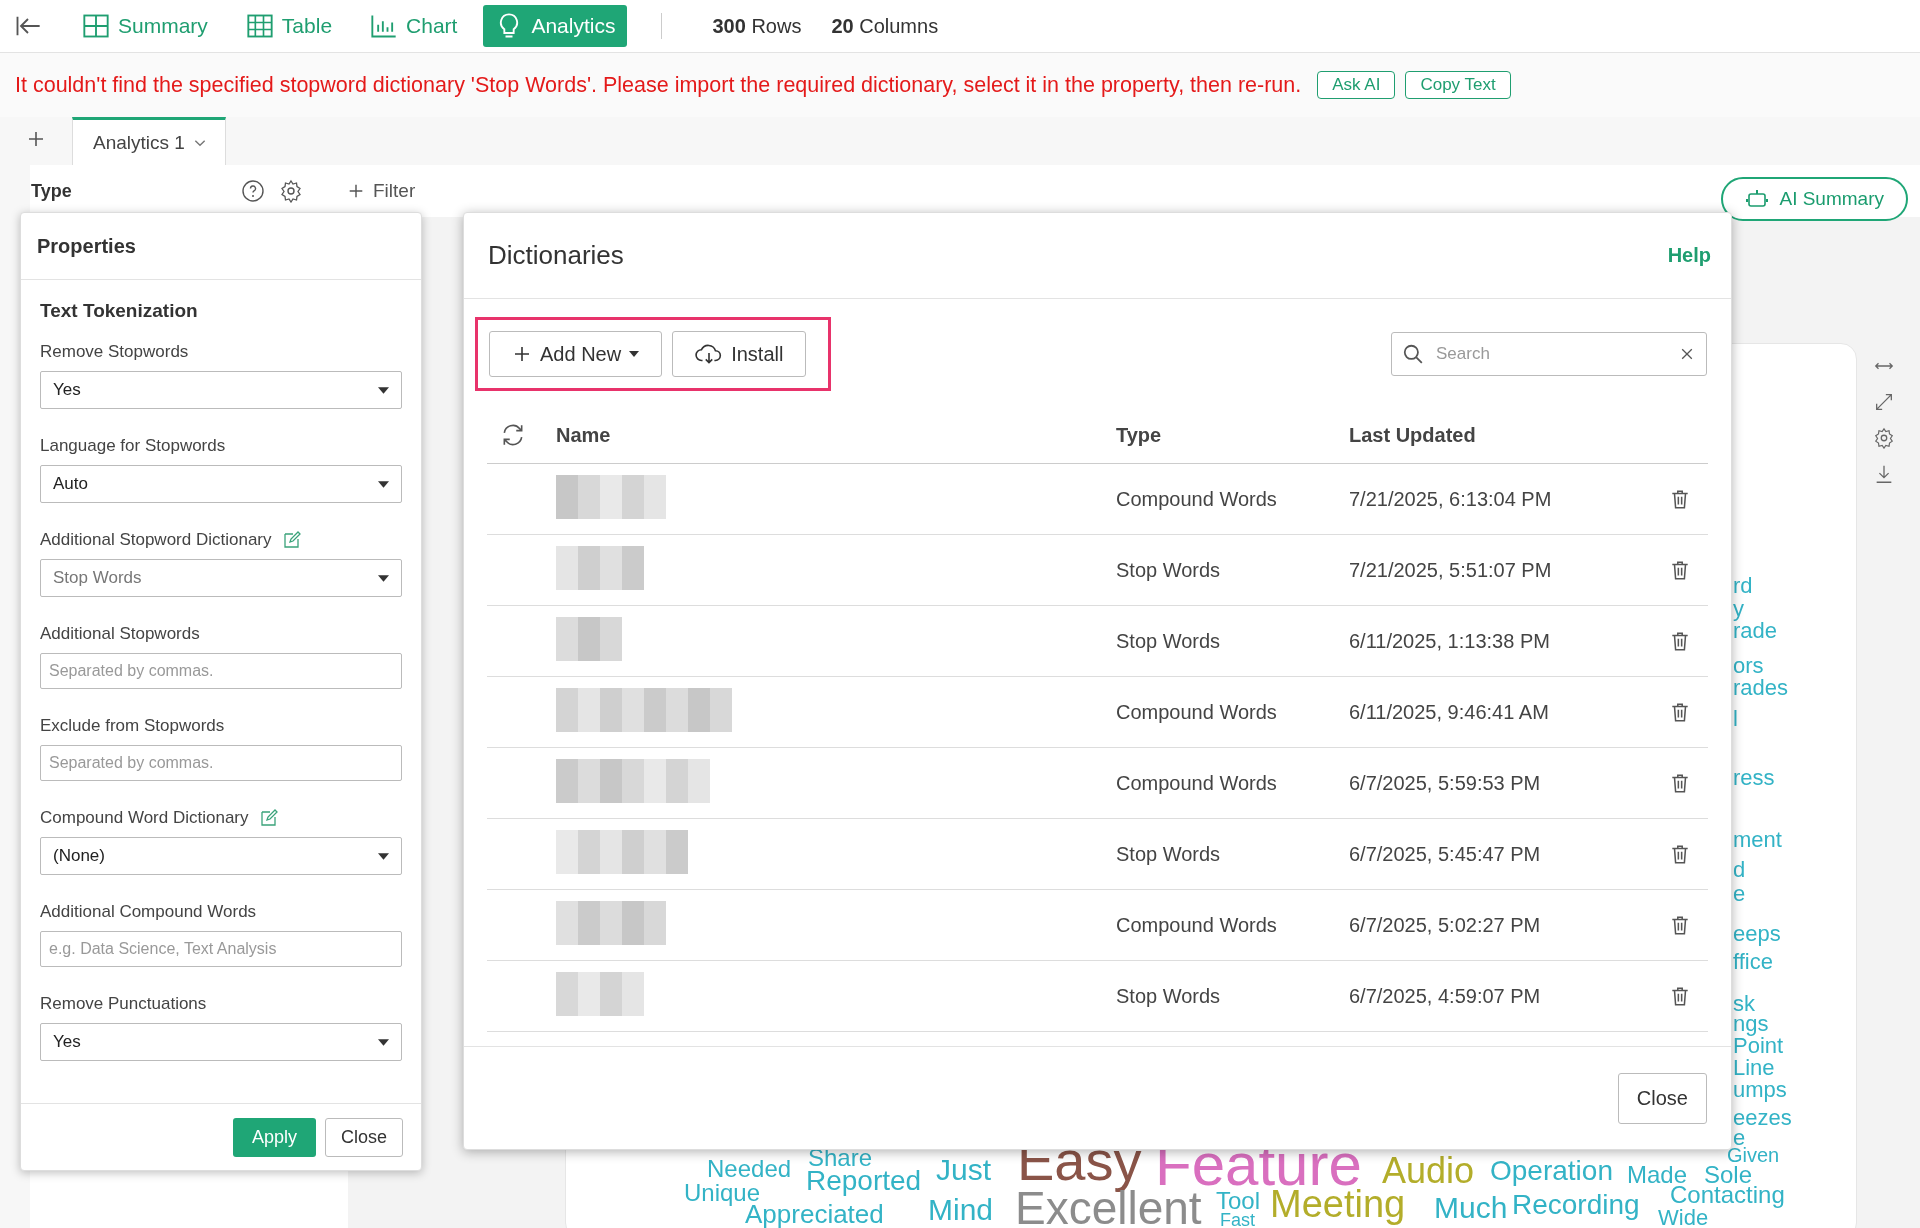  I want to click on column-header: Name, so click(584, 435).